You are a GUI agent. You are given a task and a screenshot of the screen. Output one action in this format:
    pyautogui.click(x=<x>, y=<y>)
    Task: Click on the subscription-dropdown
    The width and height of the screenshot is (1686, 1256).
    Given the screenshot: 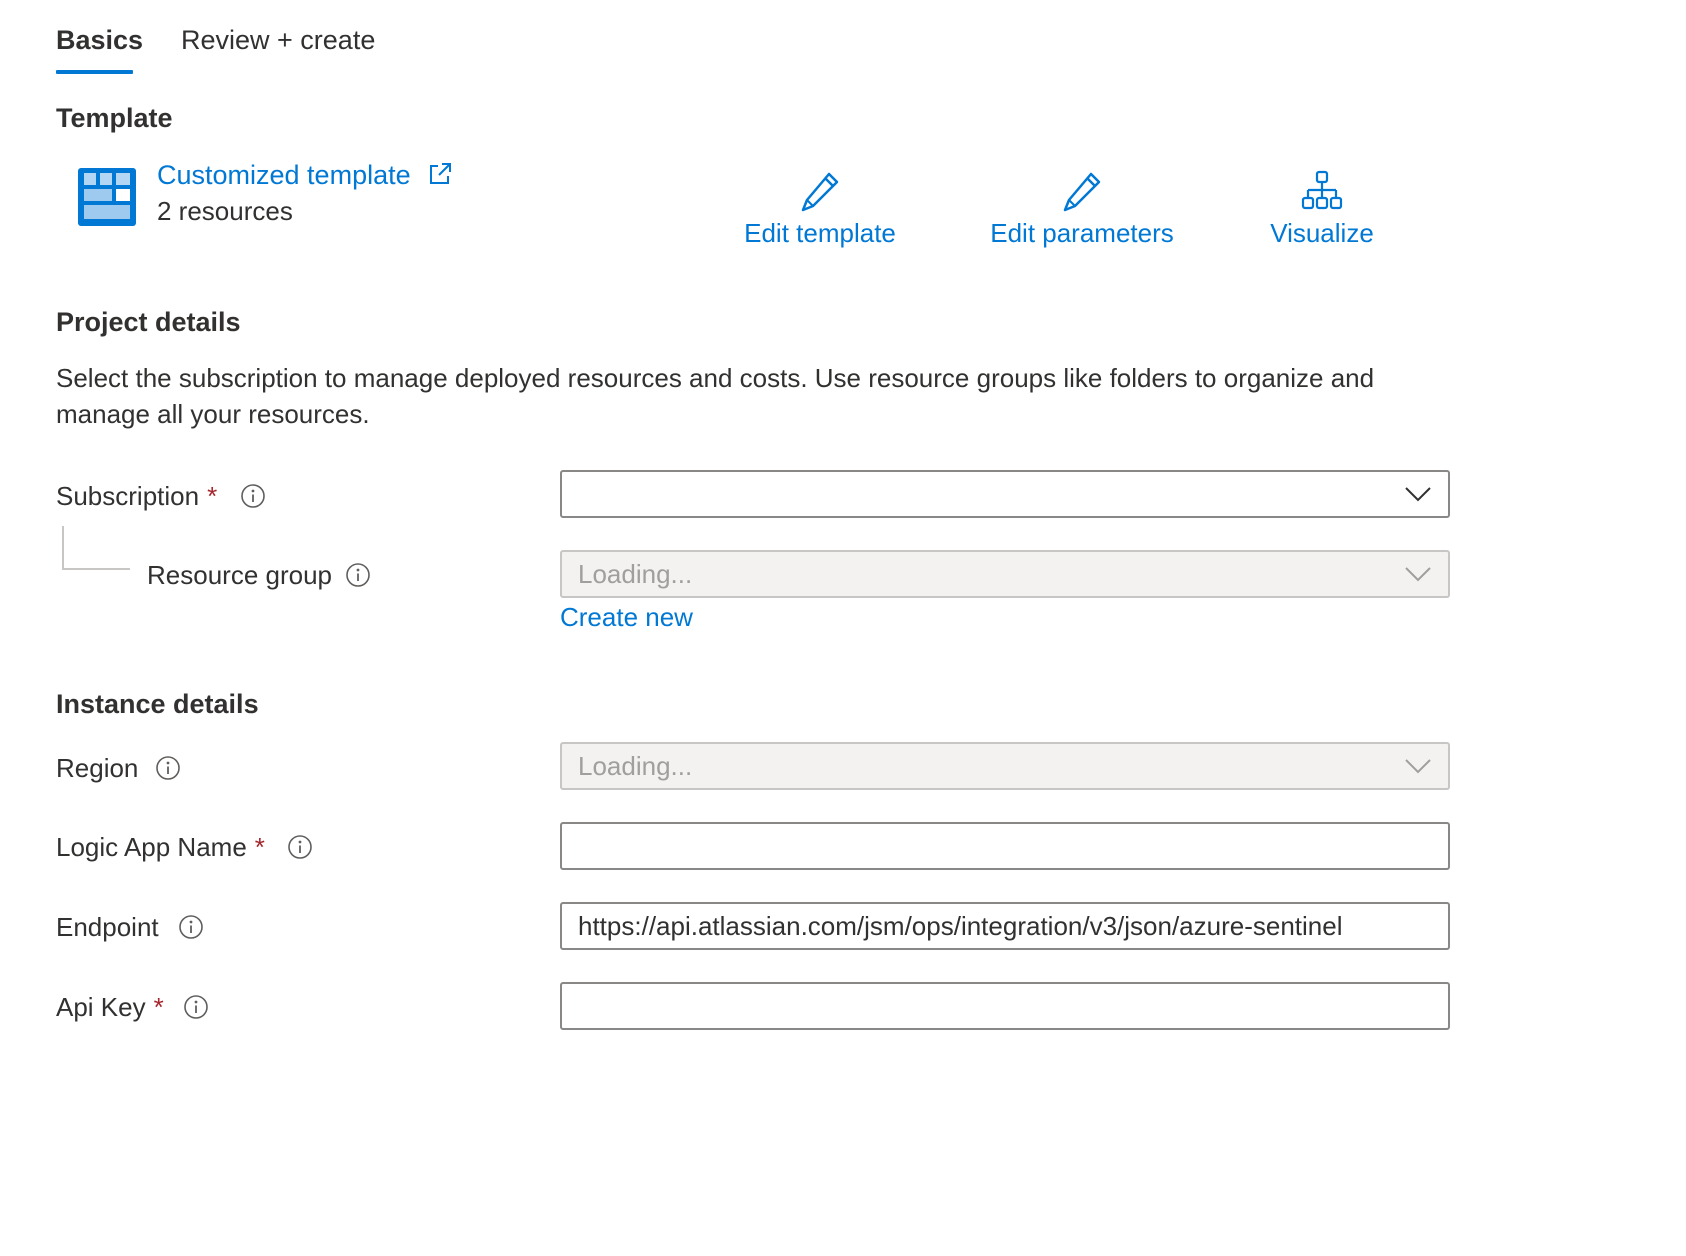 What is the action you would take?
    pyautogui.click(x=1005, y=494)
    